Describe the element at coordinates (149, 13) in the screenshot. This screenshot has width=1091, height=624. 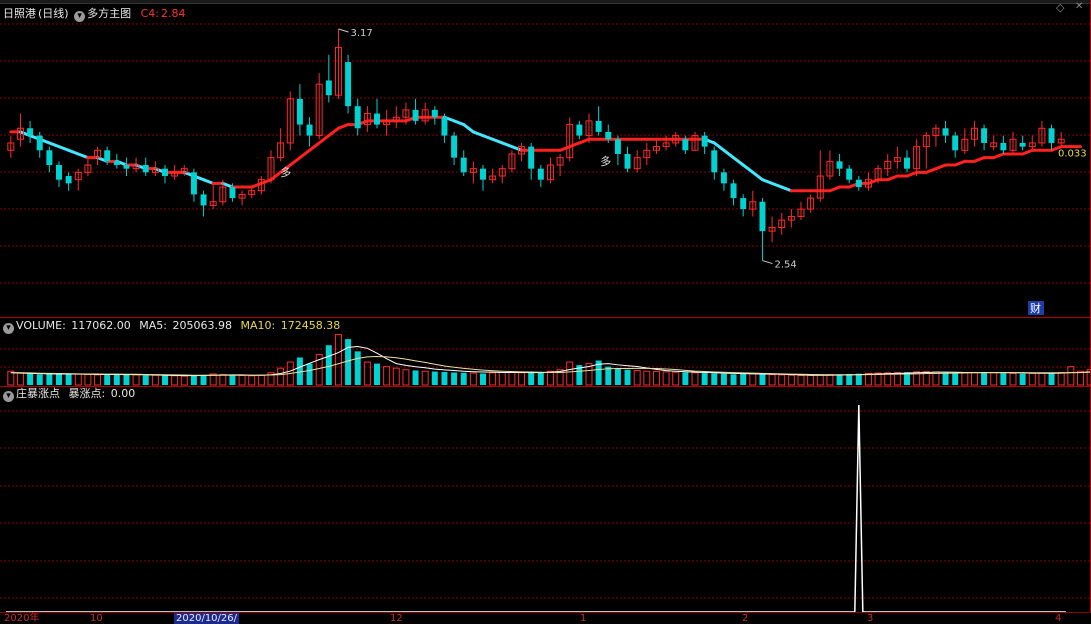
I see `c4-label: C4:` at that location.